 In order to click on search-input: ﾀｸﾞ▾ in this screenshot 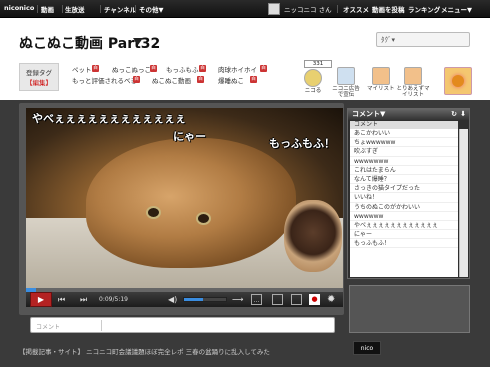, I will do `click(423, 39)`.